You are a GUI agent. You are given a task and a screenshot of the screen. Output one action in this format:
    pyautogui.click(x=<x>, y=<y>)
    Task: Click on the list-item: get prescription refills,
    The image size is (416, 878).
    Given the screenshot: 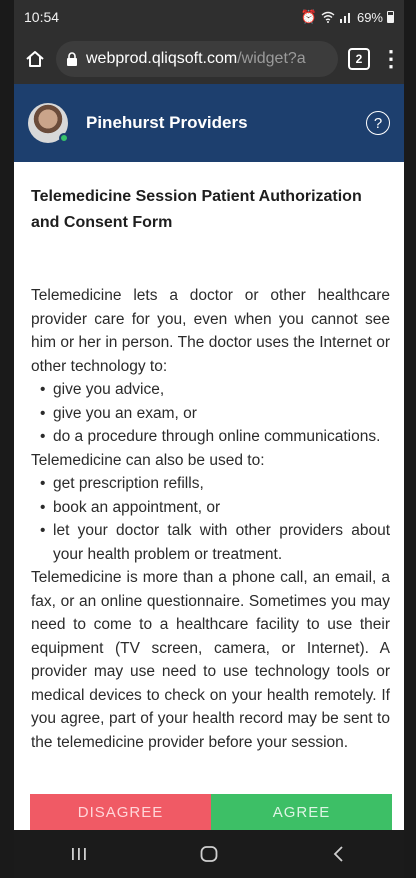 What is the action you would take?
    pyautogui.click(x=210, y=484)
    